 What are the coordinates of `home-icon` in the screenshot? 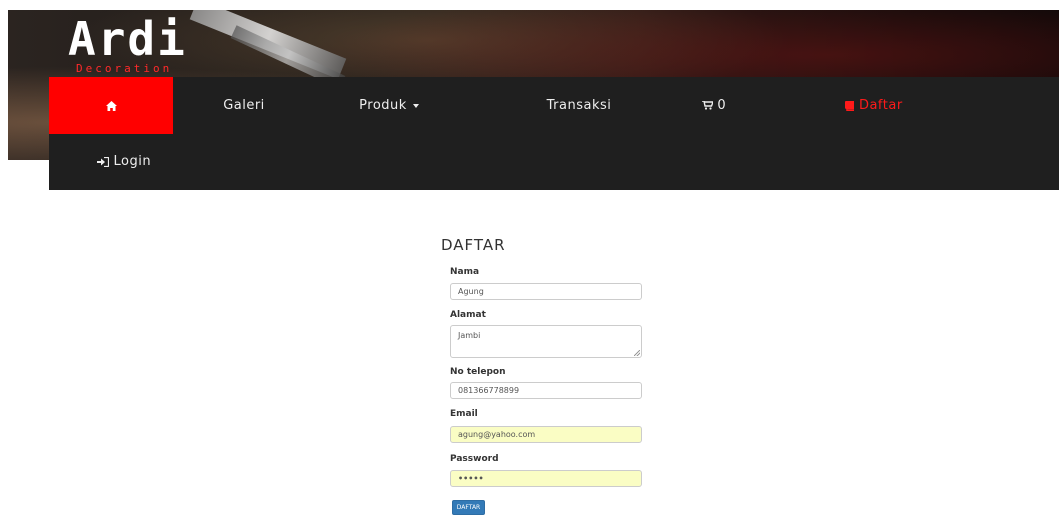 It's located at (111, 105).